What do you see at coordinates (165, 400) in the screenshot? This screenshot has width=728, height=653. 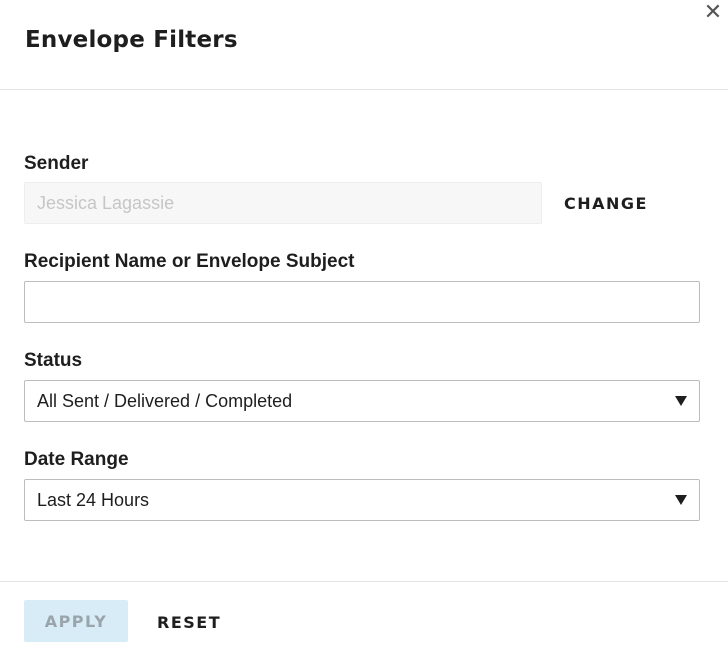 I see `status-selected-value: All Sent / Delivered / Completed` at bounding box center [165, 400].